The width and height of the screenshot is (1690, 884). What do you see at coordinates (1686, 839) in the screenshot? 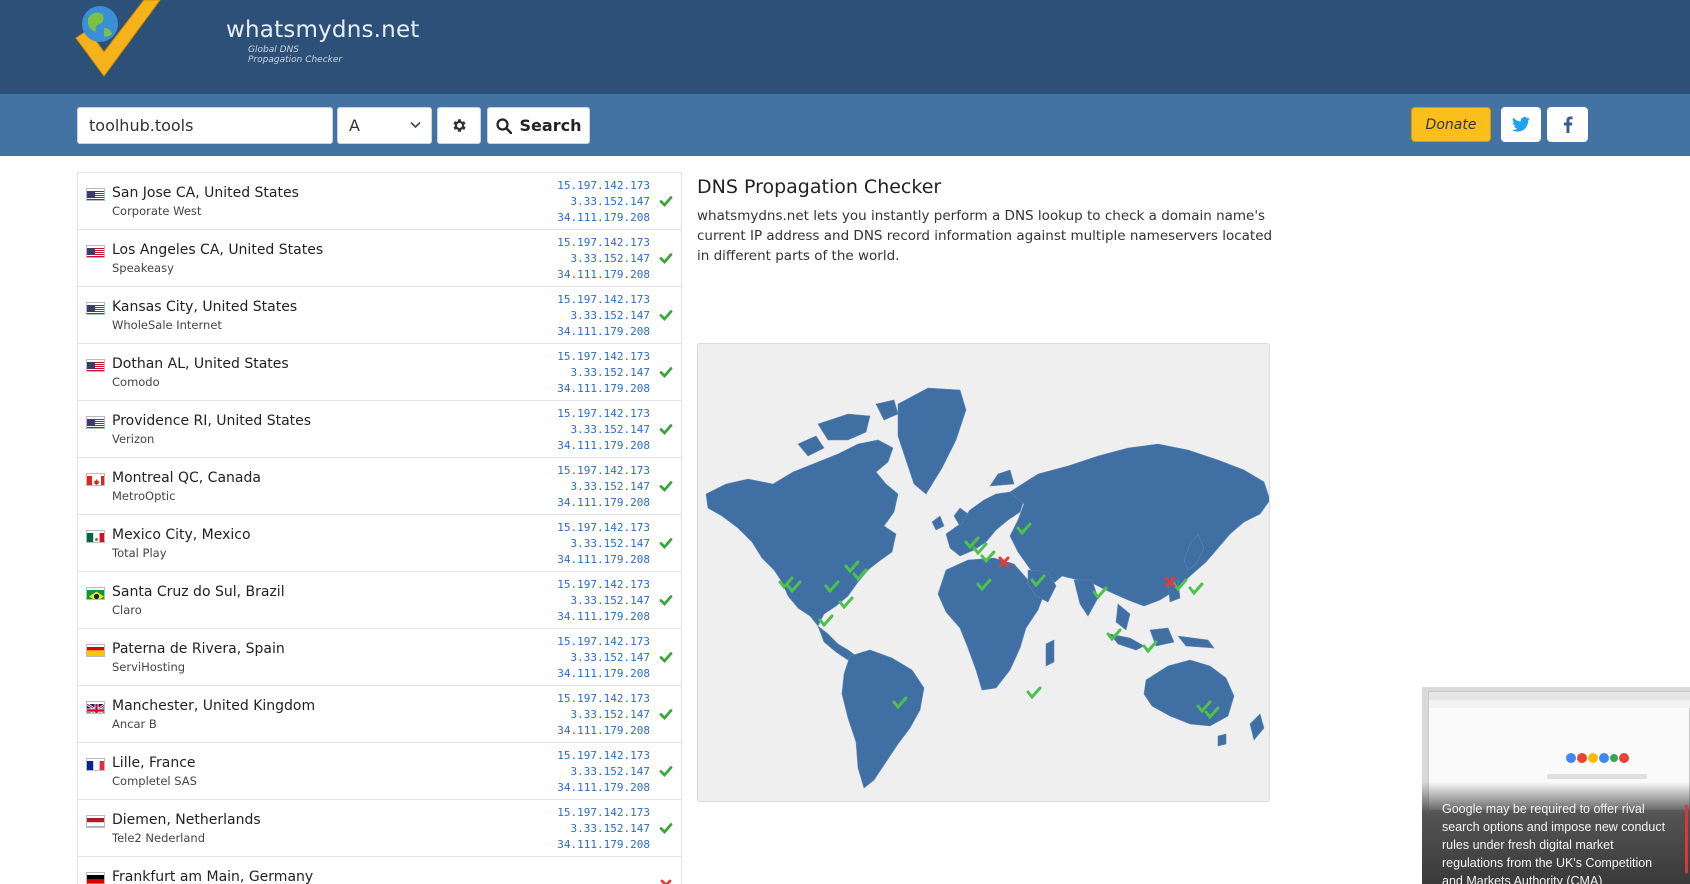
I see `news-progress-bar` at bounding box center [1686, 839].